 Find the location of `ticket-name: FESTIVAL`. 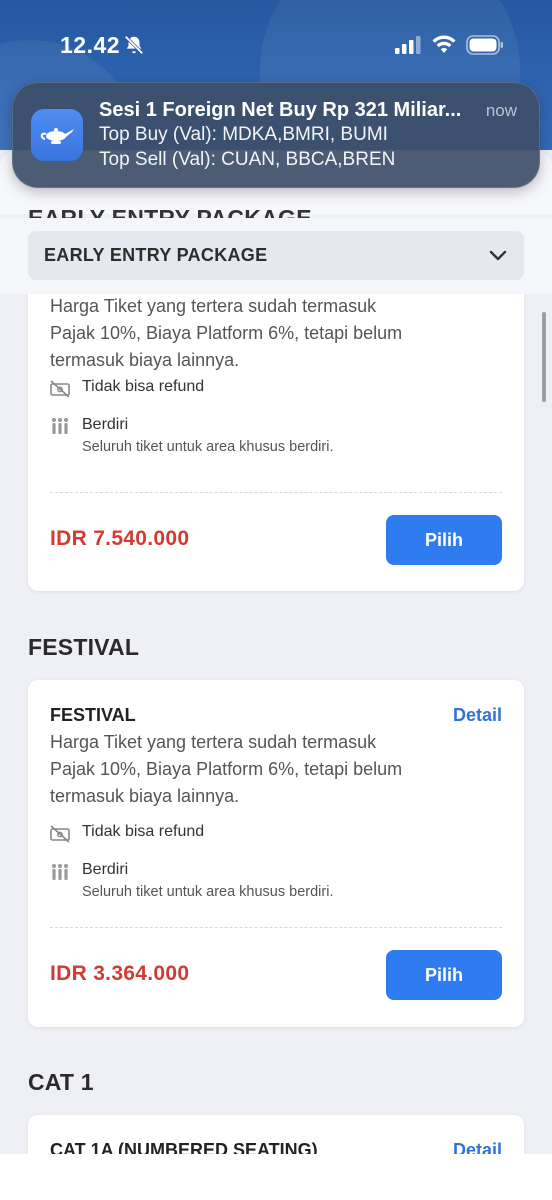

ticket-name: FESTIVAL is located at coordinates (93, 715).